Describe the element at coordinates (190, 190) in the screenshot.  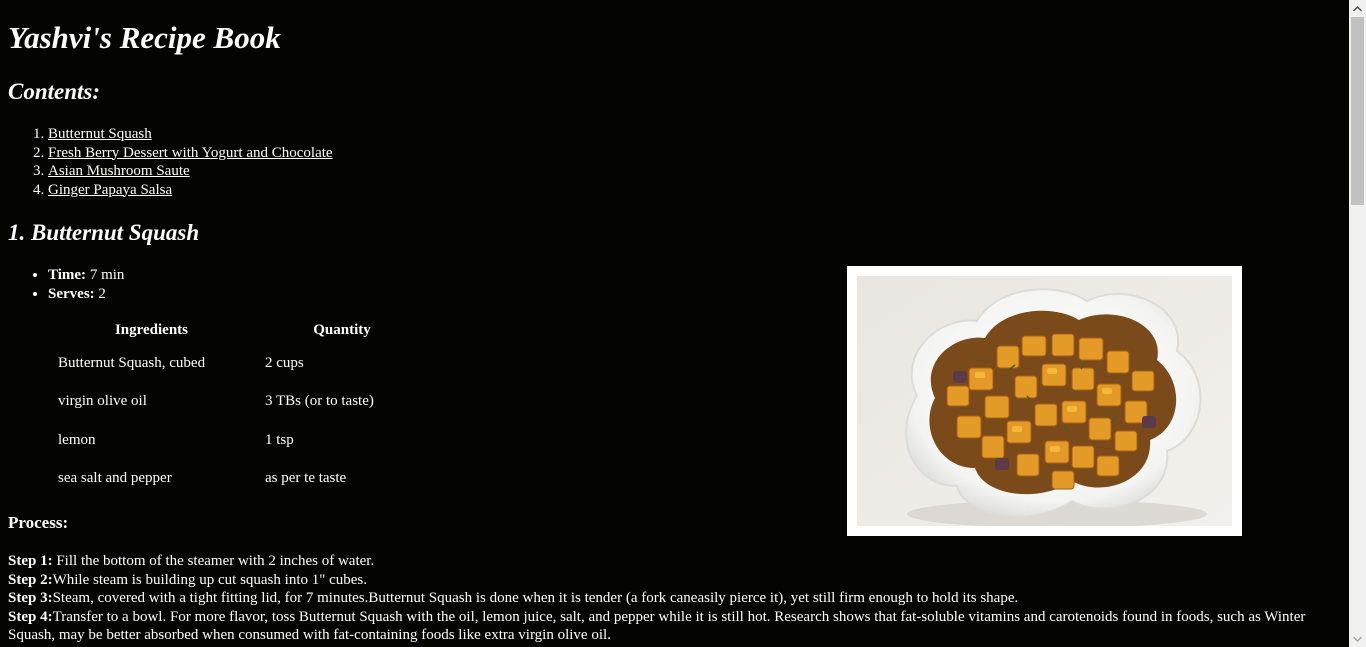
I see `contents-item: Ginger Papaya Salsa` at that location.